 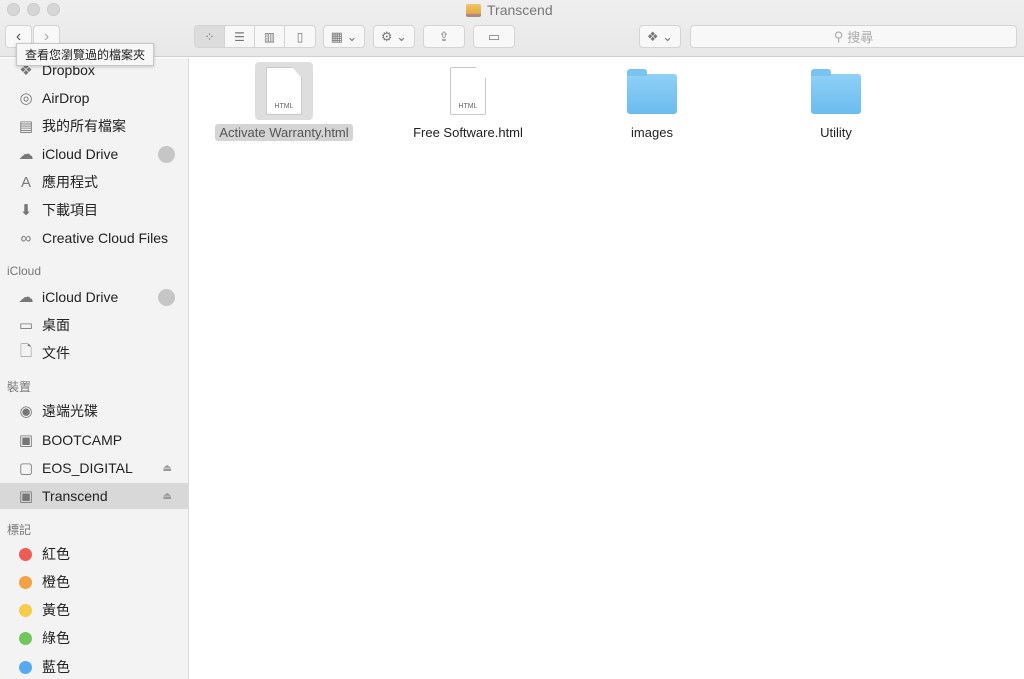 I want to click on drive-icon, so click(x=473, y=10).